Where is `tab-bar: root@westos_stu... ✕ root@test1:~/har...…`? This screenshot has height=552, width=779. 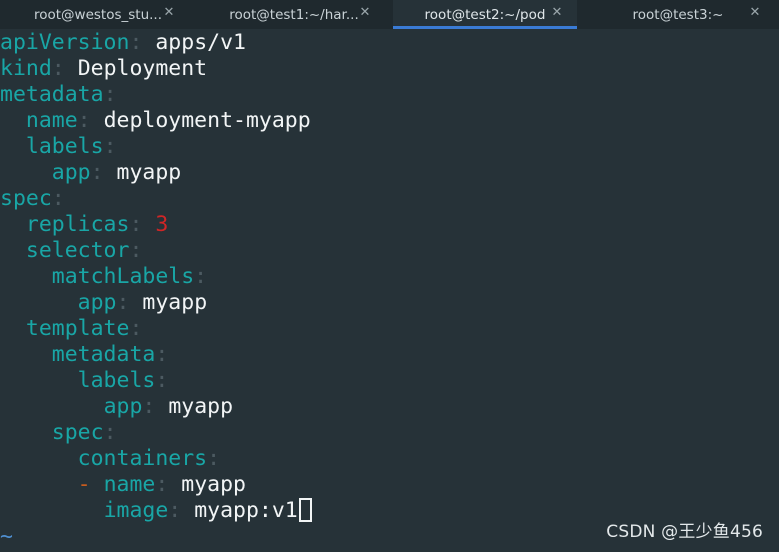
tab-bar: root@westos_stu... ✕ root@test1:~/har...… is located at coordinates (389, 14).